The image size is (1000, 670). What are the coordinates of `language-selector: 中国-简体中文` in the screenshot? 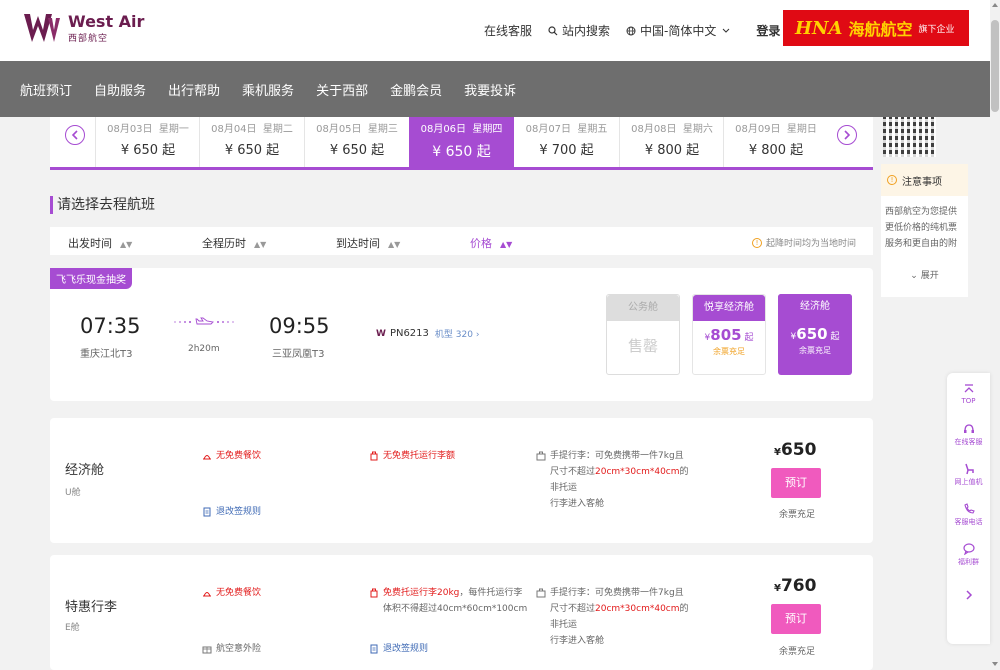 It's located at (680, 30).